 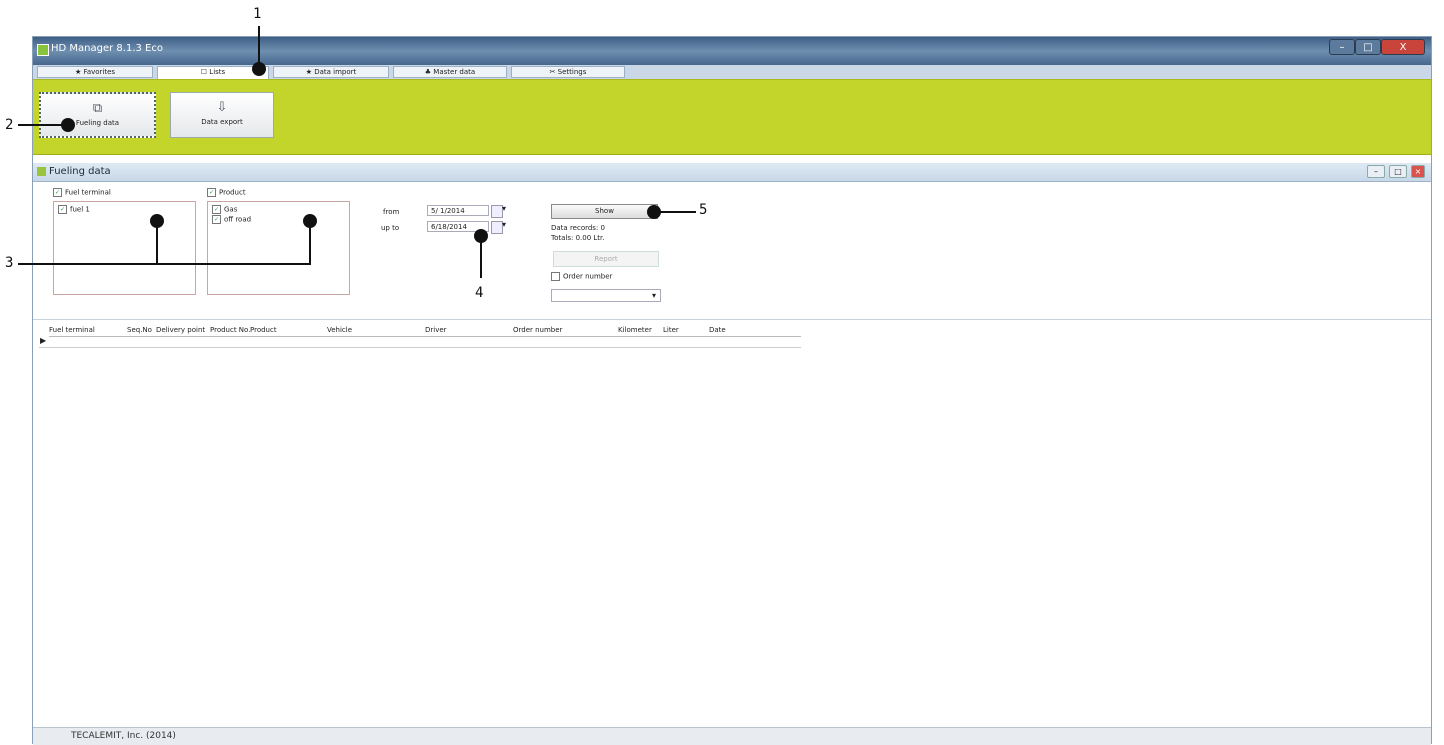 I want to click on table-row: ▶, so click(x=420, y=342).